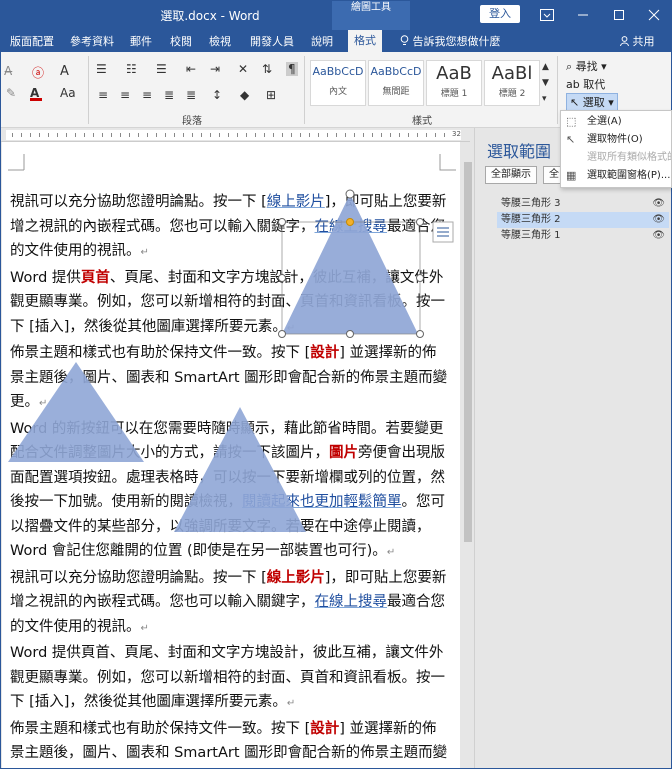 This screenshot has height=769, width=672. I want to click on menu-select-all: ⬚ 全選(A), so click(616, 122).